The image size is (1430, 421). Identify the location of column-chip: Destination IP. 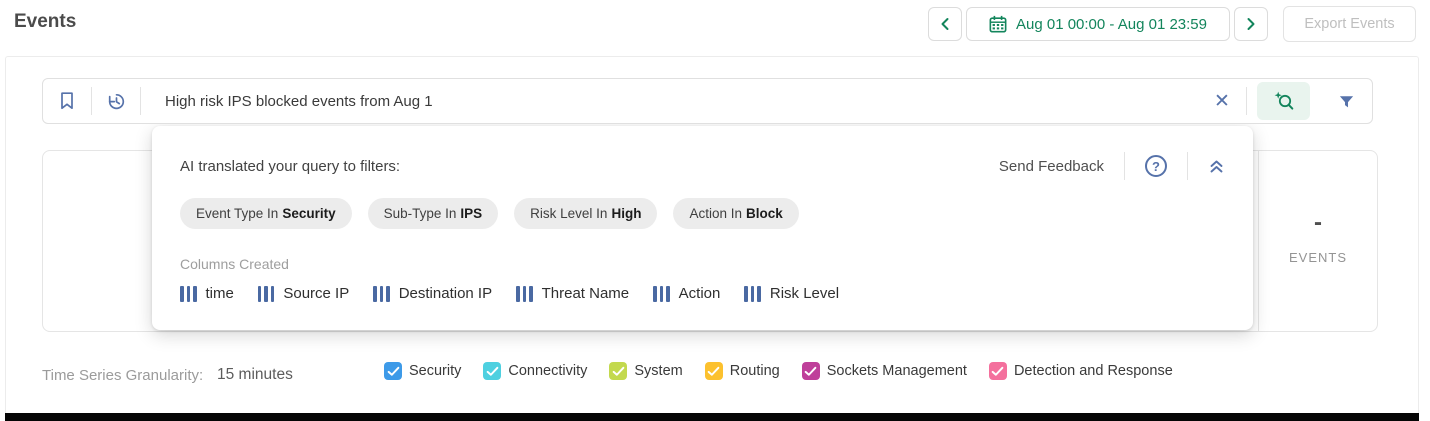
(432, 293).